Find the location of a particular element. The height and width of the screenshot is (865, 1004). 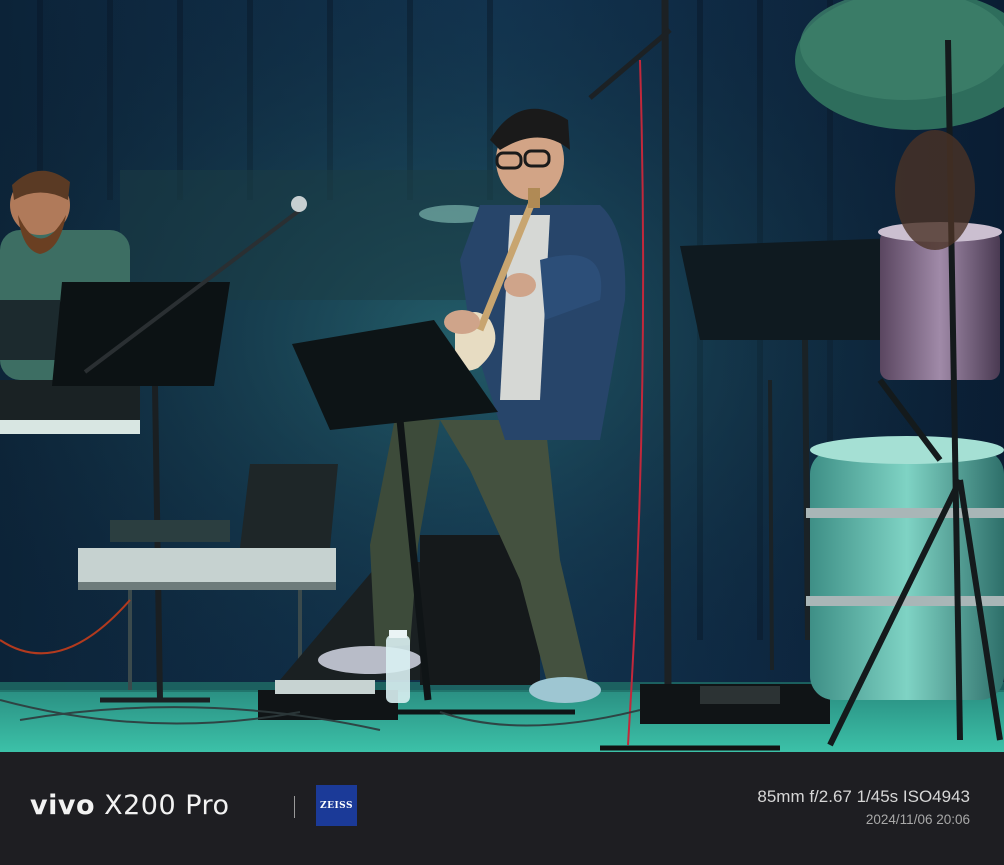

brand-prefix: vivo is located at coordinates (63, 805).